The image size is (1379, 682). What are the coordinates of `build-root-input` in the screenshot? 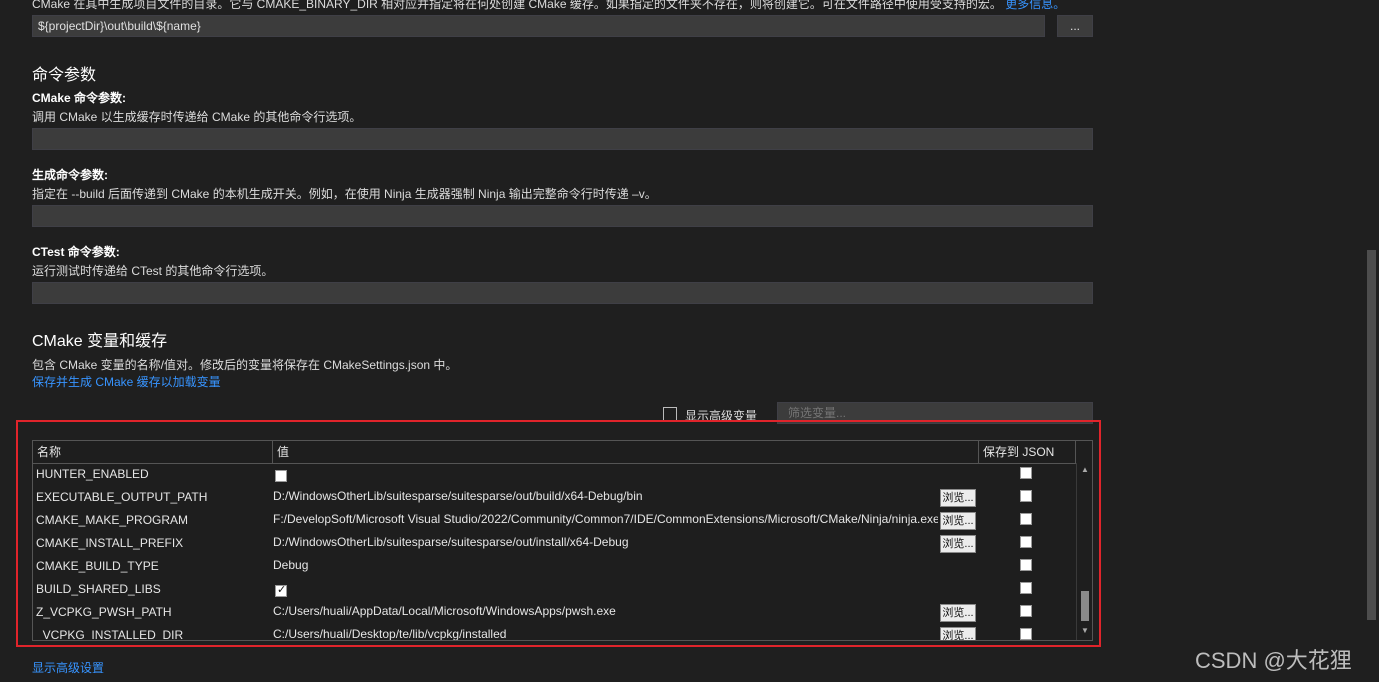 It's located at (538, 26).